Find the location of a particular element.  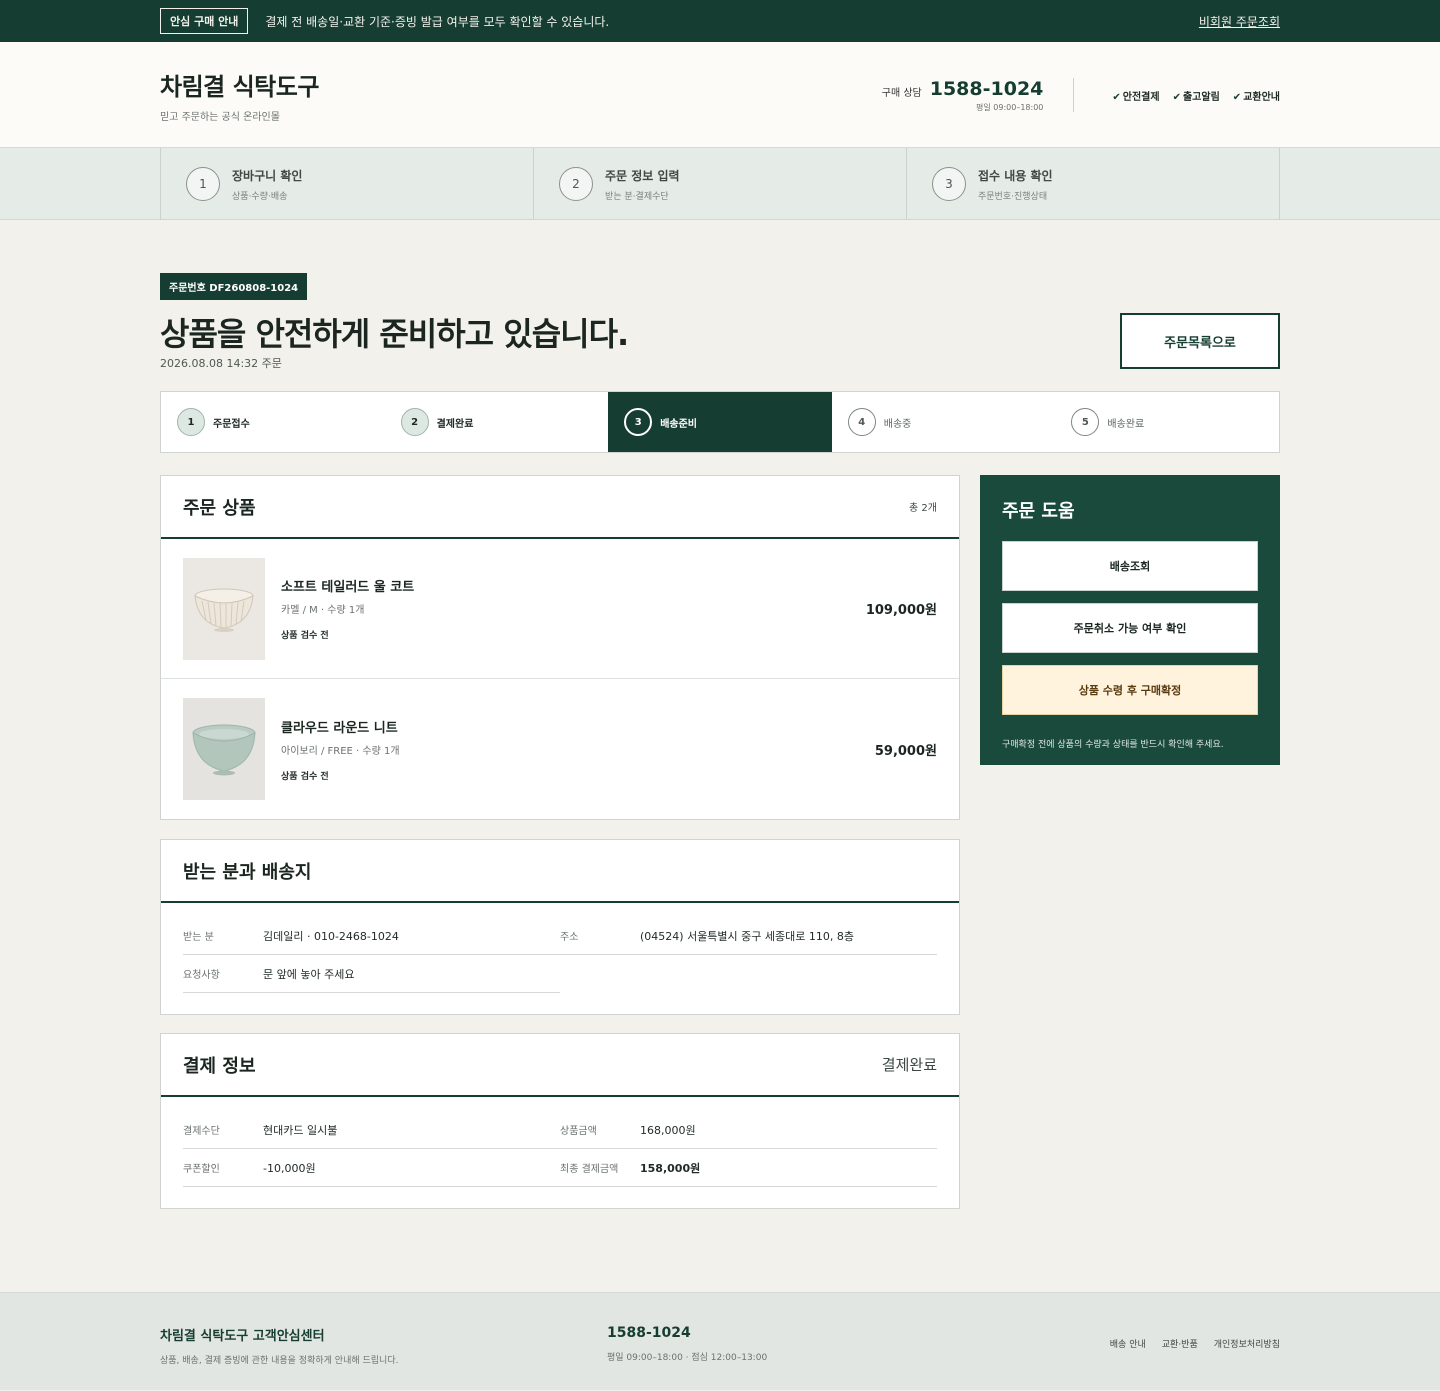

progress-step-label: 배송중 is located at coordinates (897, 424).